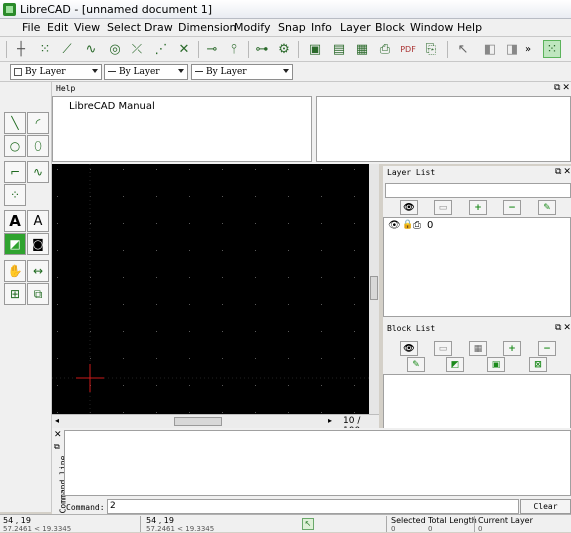  Describe the element at coordinates (512, 207) in the screenshot. I see `remove-layer-icon: −` at that location.